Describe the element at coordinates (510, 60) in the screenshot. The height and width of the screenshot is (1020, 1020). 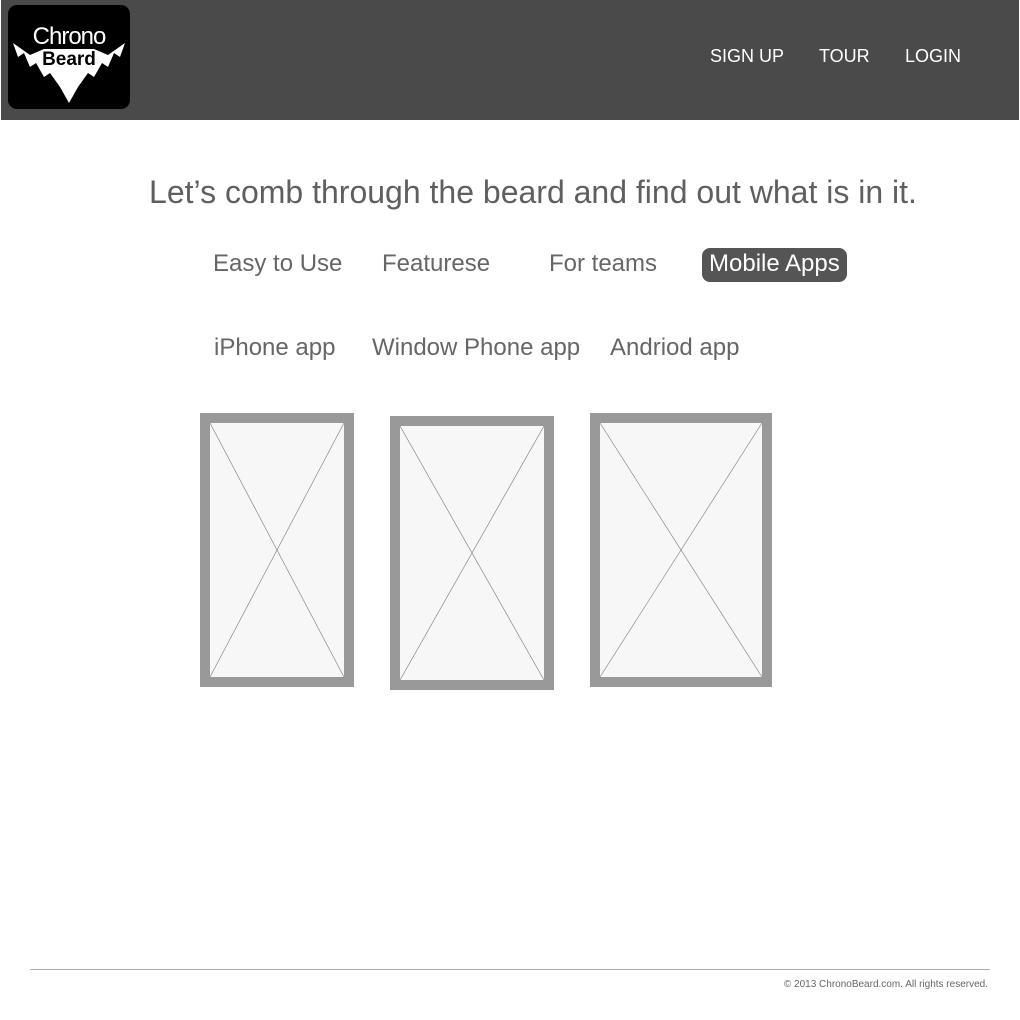
I see `header-bar: Chrono Beard SIGN UP TOUR LOGIN` at that location.